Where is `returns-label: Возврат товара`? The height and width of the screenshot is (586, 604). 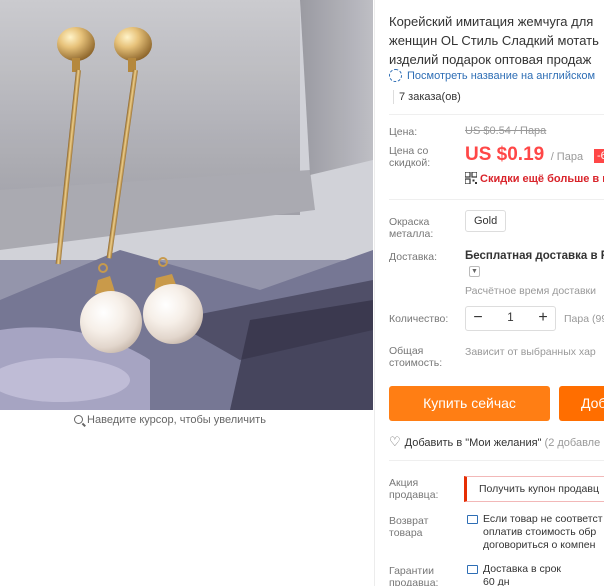
returns-label: Возврат товара is located at coordinates (409, 527).